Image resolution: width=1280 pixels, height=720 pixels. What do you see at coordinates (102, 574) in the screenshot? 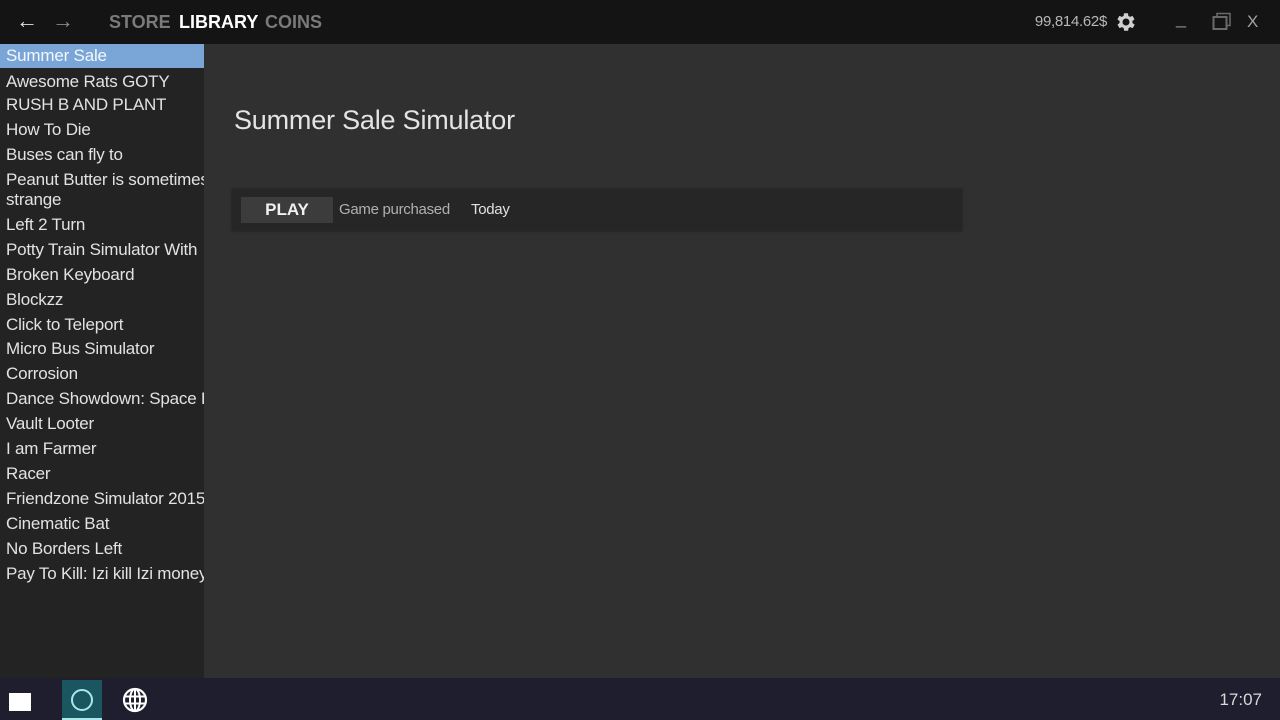
I see `list-item: Pay To Kill: Izi kill Izi money` at bounding box center [102, 574].